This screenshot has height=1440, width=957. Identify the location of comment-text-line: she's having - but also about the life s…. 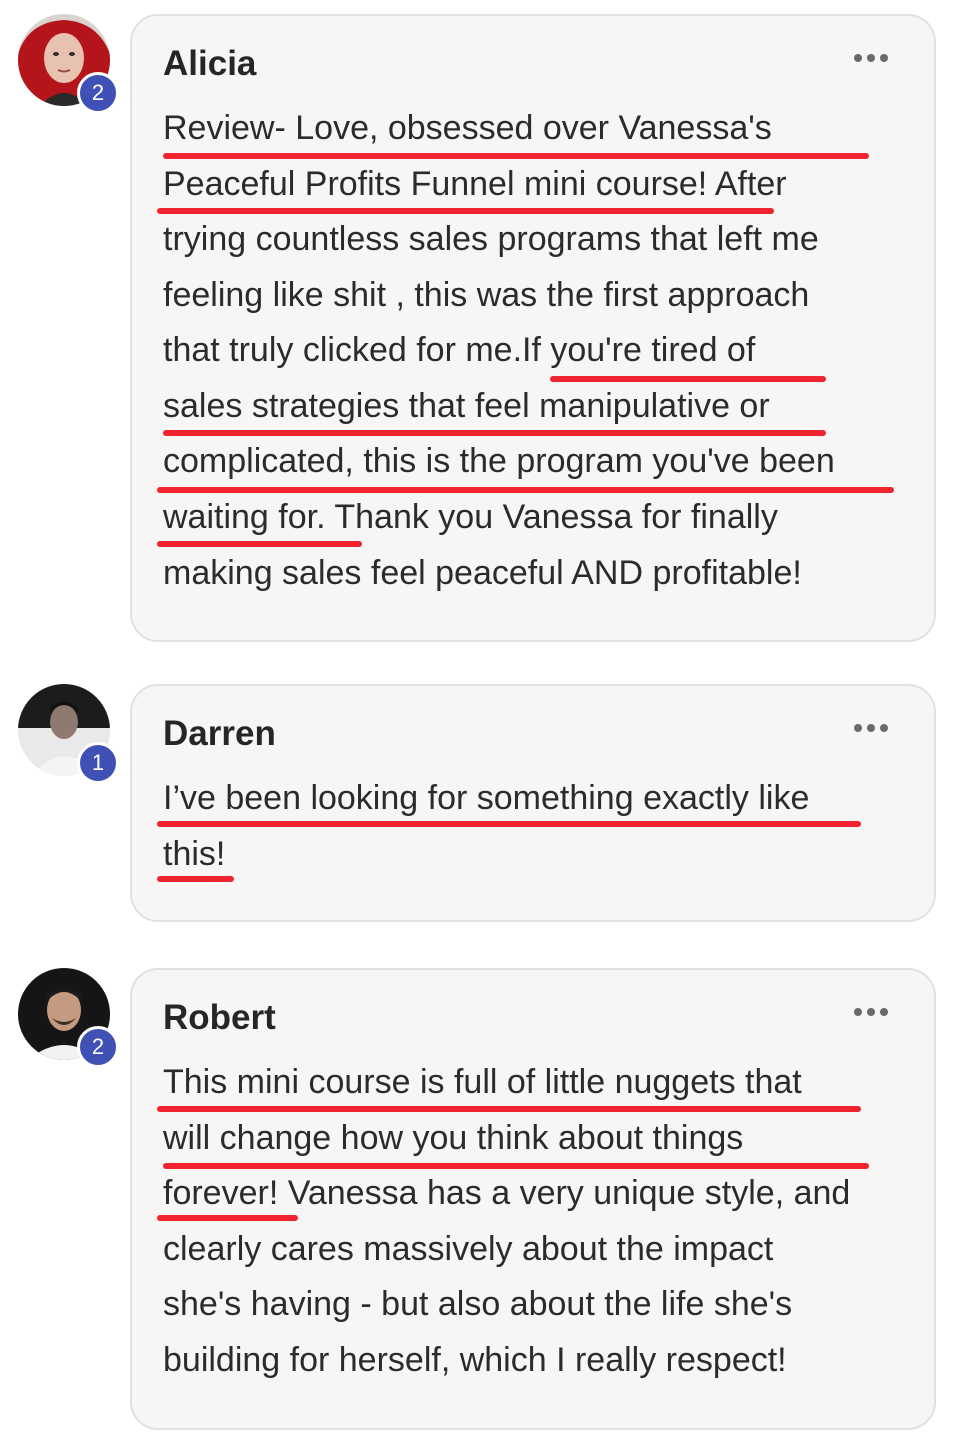
(478, 1304).